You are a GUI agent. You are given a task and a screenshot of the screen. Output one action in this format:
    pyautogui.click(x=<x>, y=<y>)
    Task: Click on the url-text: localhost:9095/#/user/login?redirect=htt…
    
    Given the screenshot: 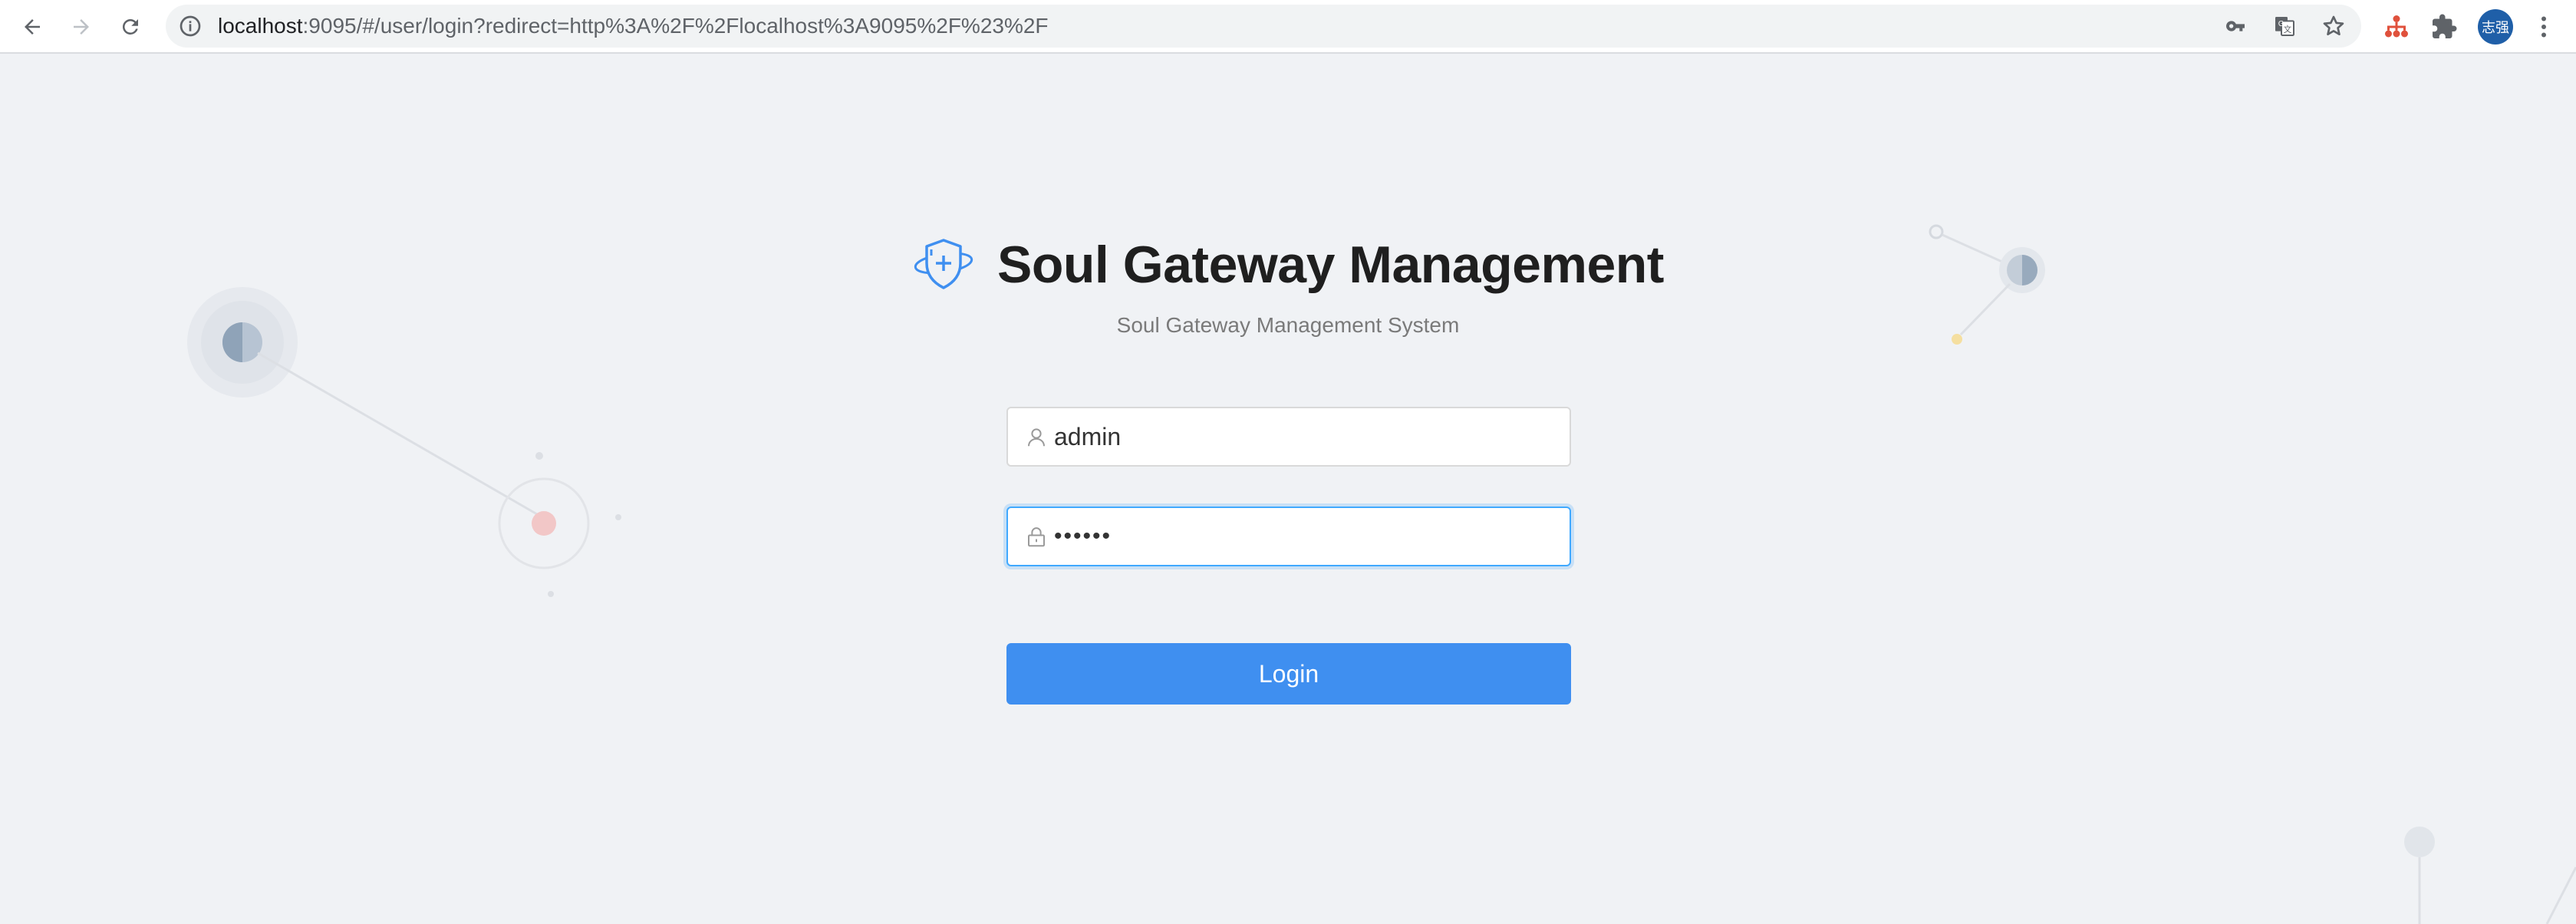 What is the action you would take?
    pyautogui.click(x=633, y=26)
    